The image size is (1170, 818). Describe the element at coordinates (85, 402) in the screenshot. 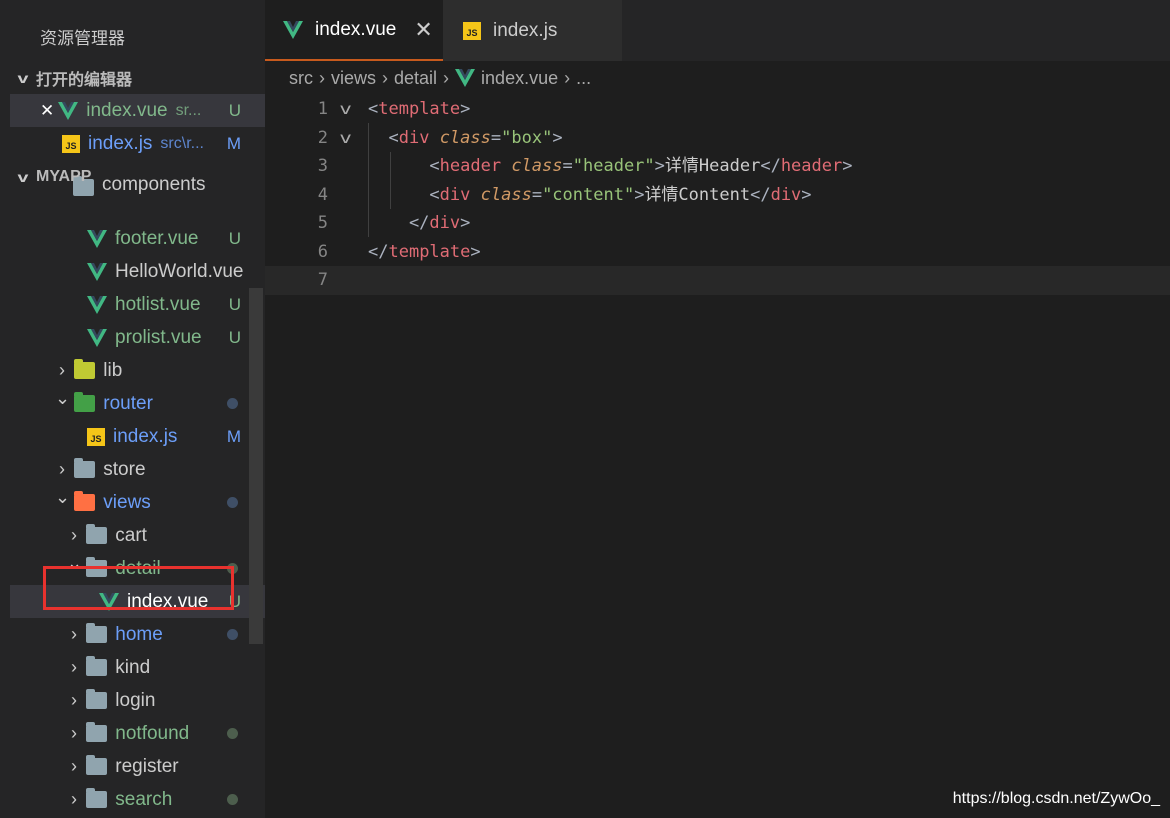

I see `folder-router-icon` at that location.